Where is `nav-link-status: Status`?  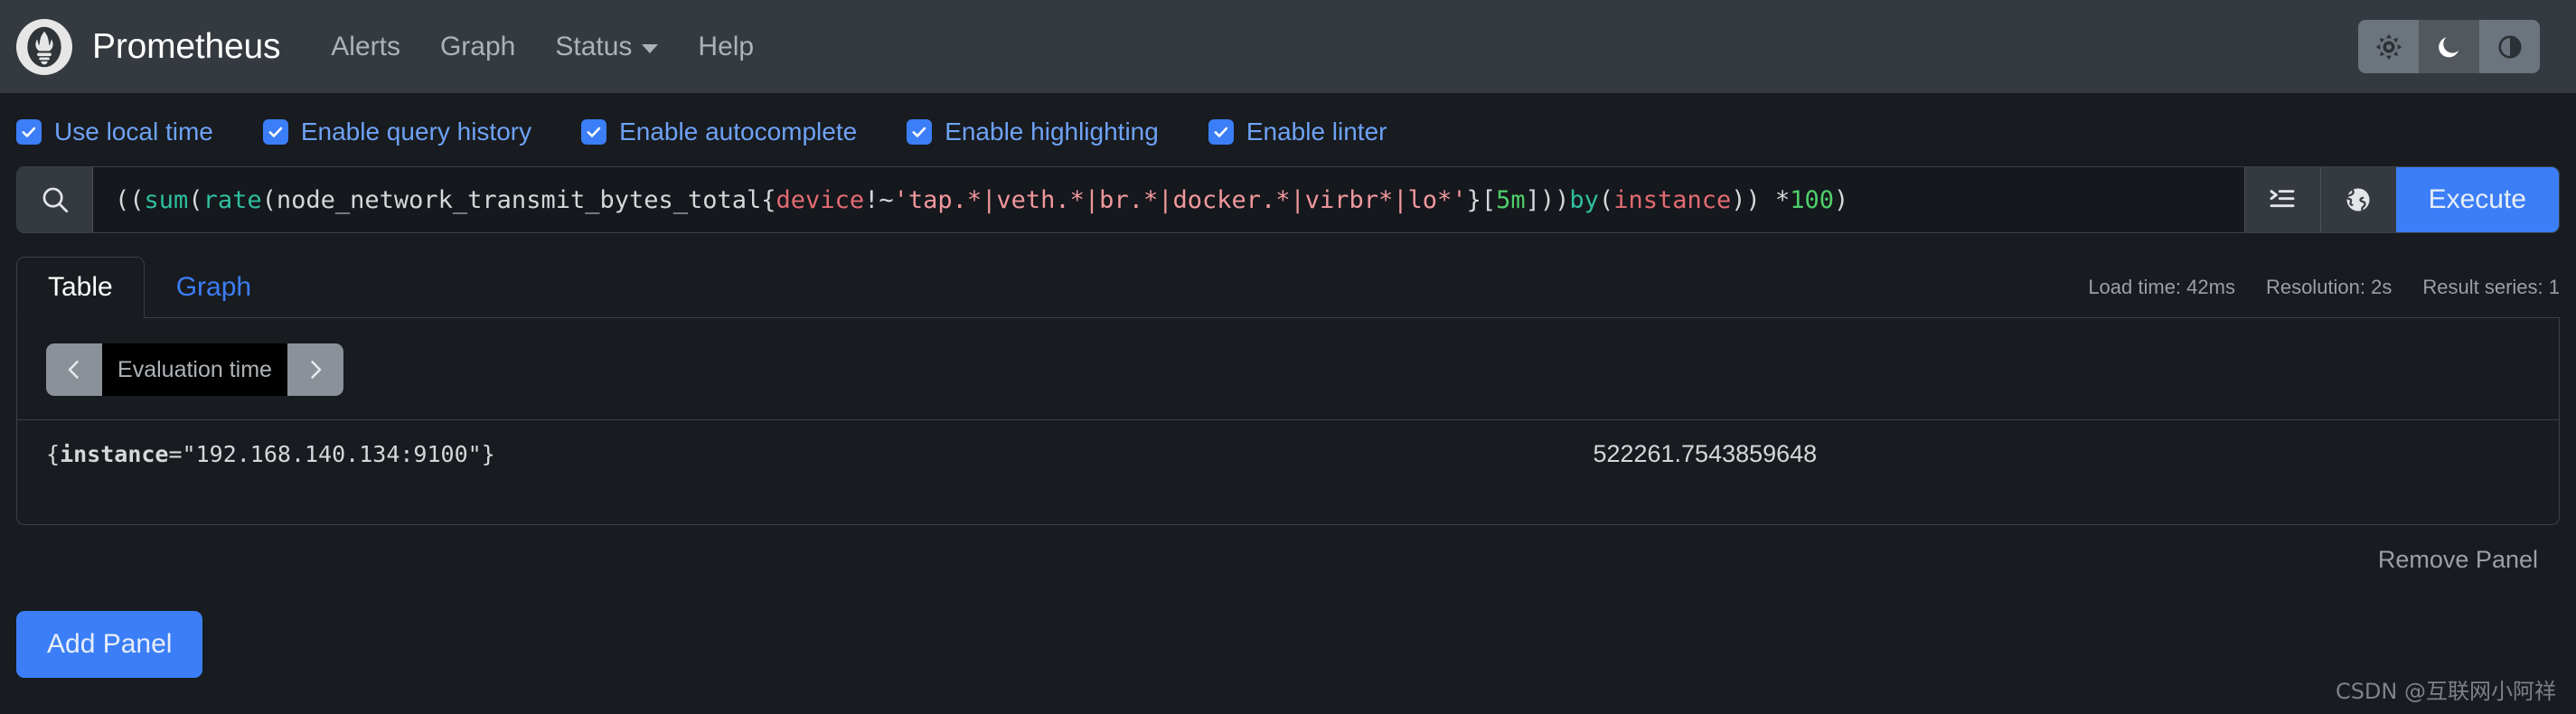
nav-link-status: Status is located at coordinates (606, 47).